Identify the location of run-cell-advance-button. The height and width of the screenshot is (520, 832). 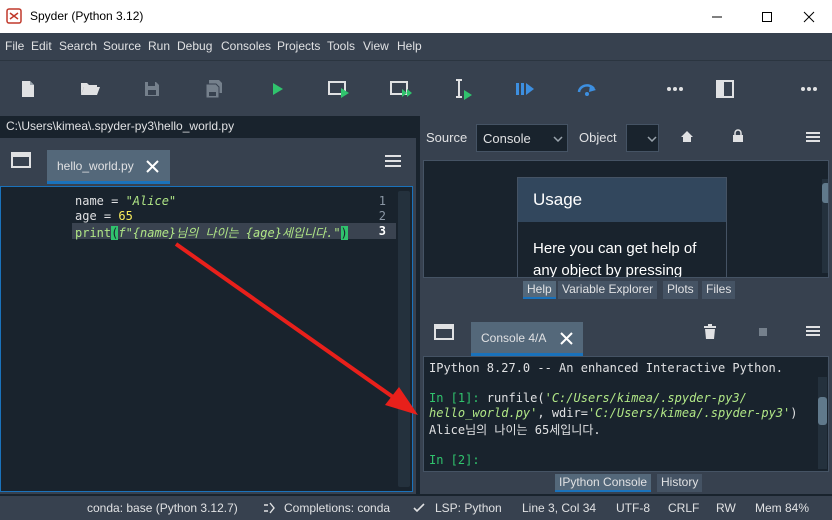
(401, 89).